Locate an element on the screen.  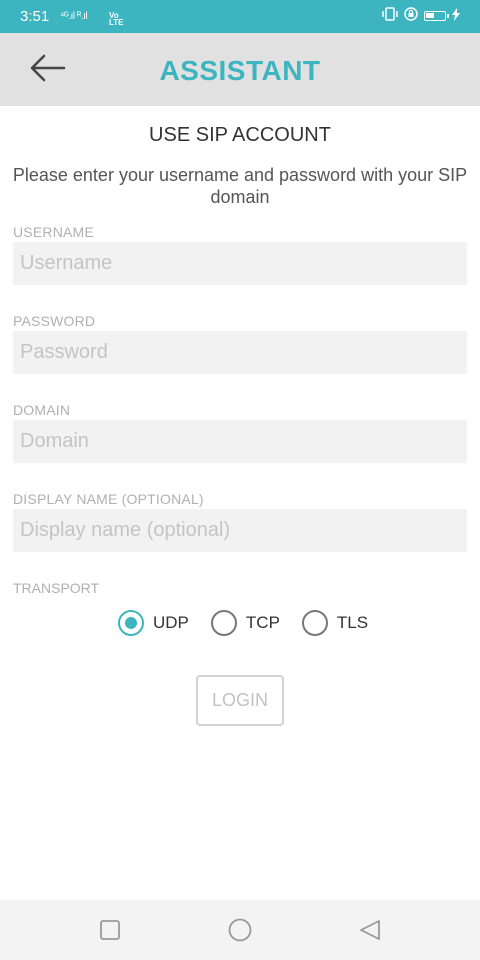
domain-input is located at coordinates (240, 441).